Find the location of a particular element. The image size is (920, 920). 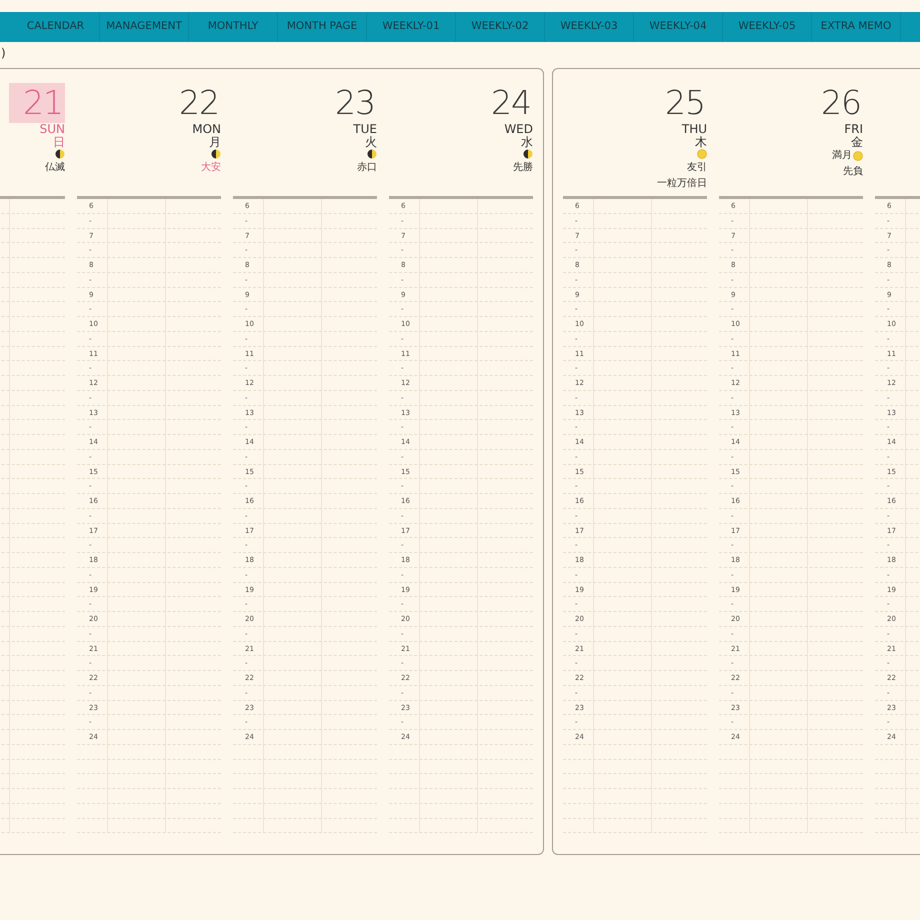

weekday-label: TUE is located at coordinates (364, 129).